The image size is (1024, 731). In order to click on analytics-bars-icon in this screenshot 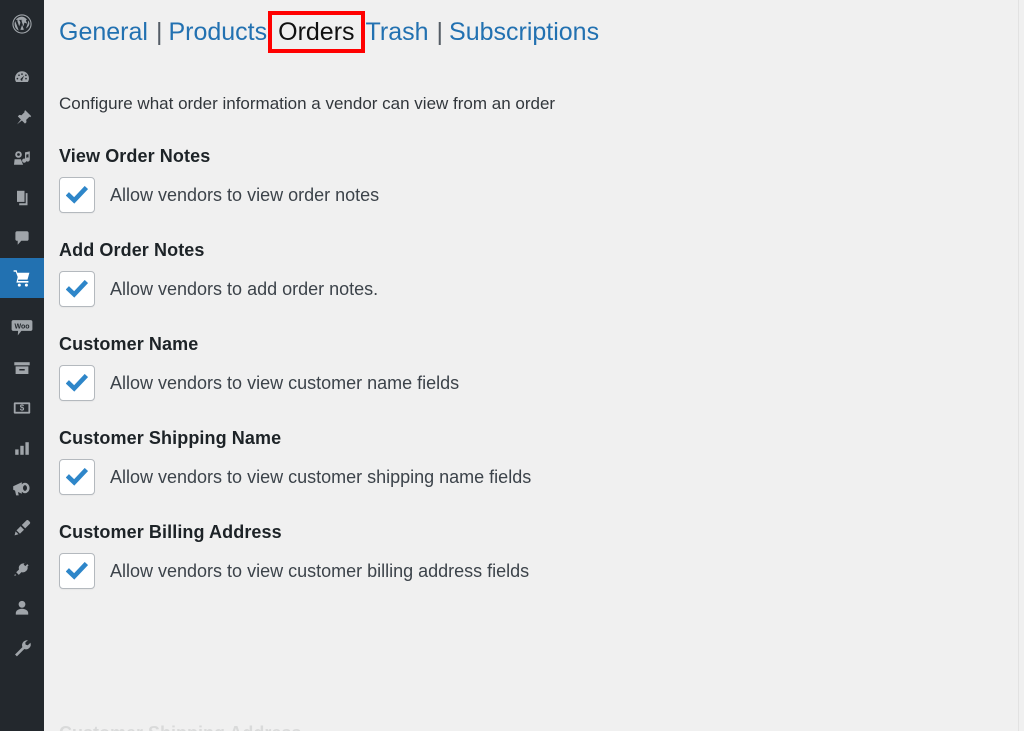, I will do `click(22, 448)`.